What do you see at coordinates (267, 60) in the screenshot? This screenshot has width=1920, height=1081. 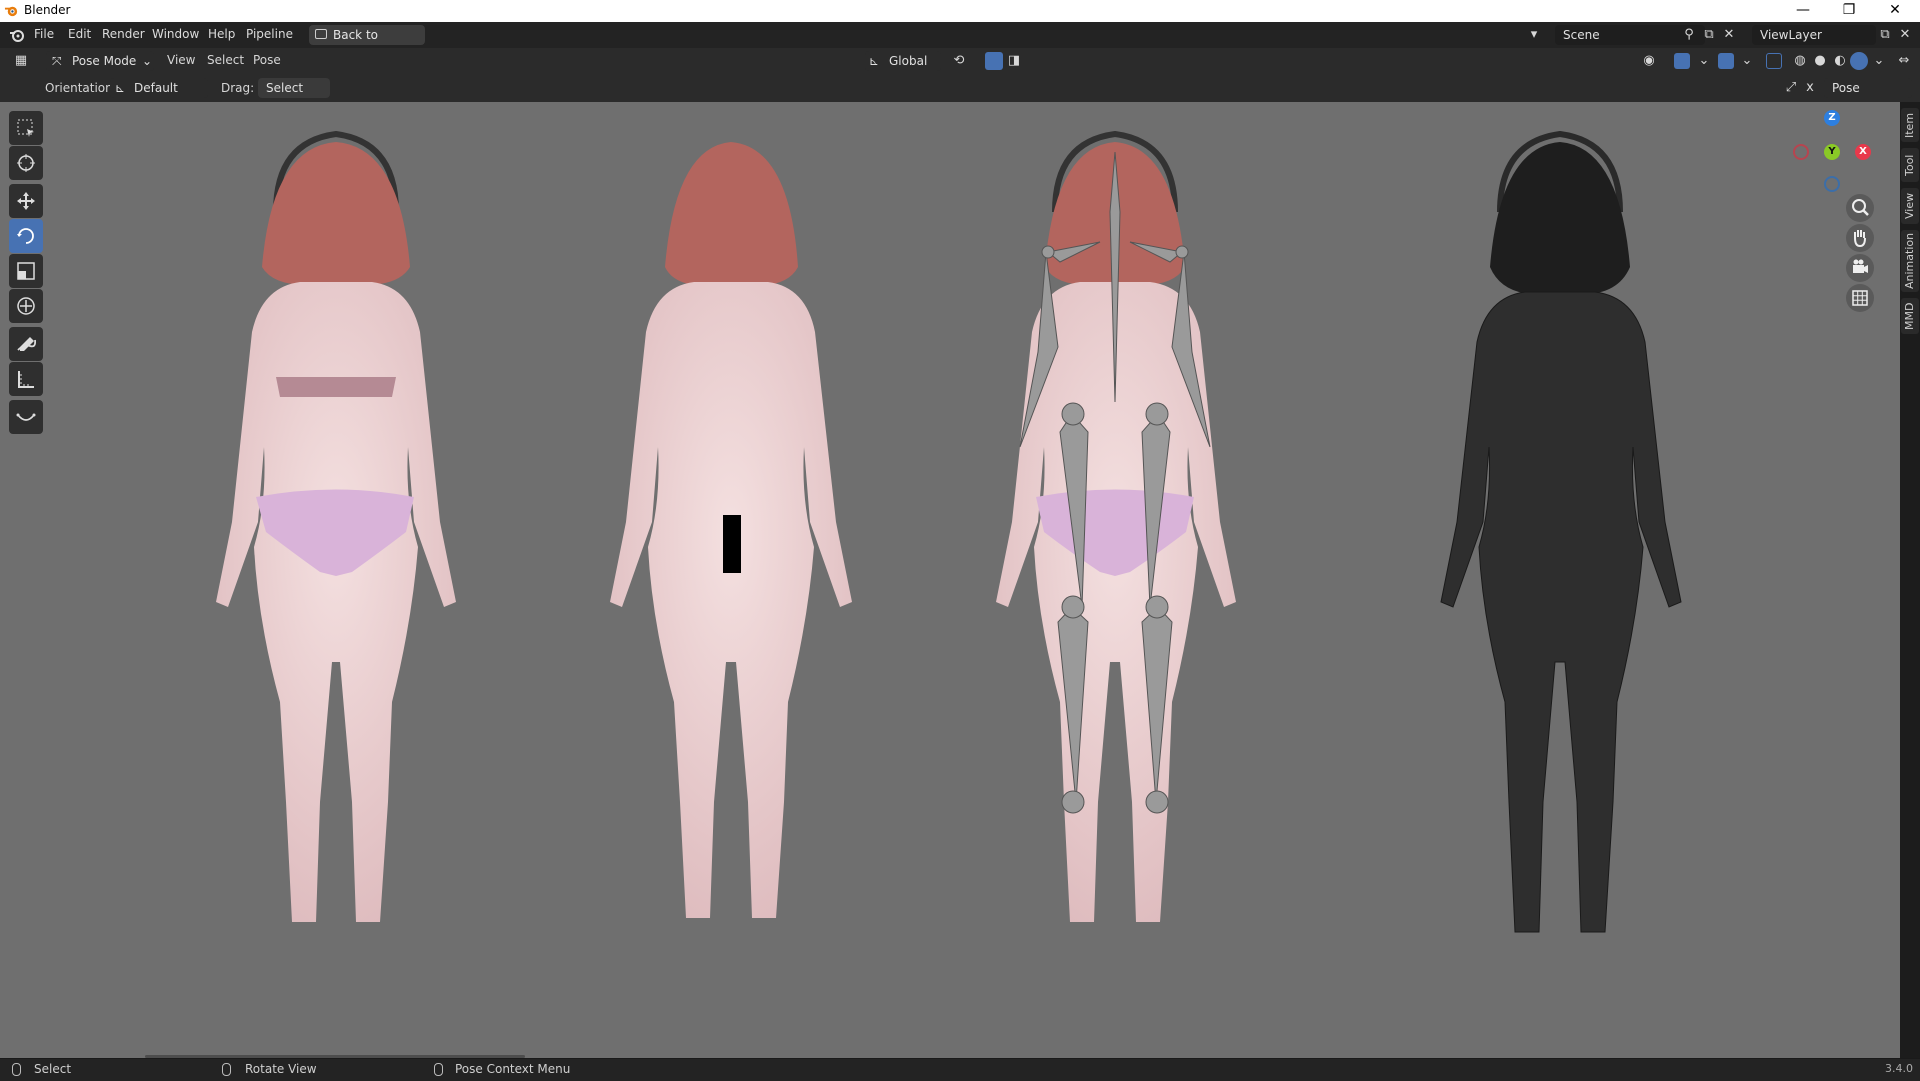 I see `menu-pose: Pose` at bounding box center [267, 60].